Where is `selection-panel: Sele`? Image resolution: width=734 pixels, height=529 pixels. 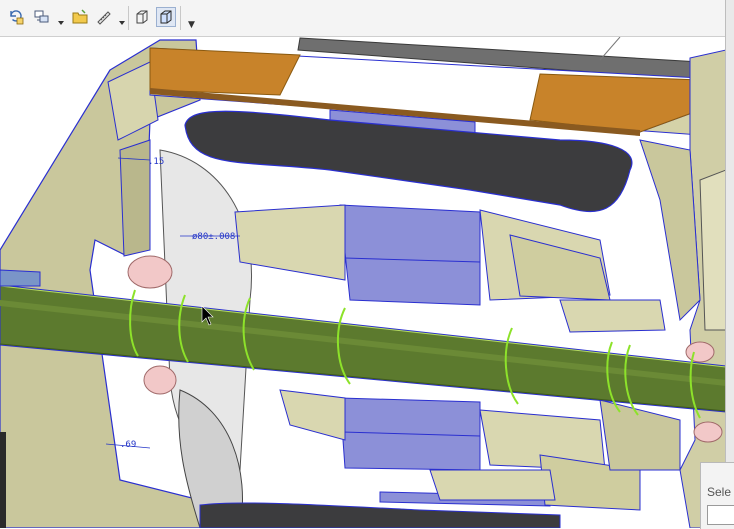 selection-panel: Sele is located at coordinates (717, 495).